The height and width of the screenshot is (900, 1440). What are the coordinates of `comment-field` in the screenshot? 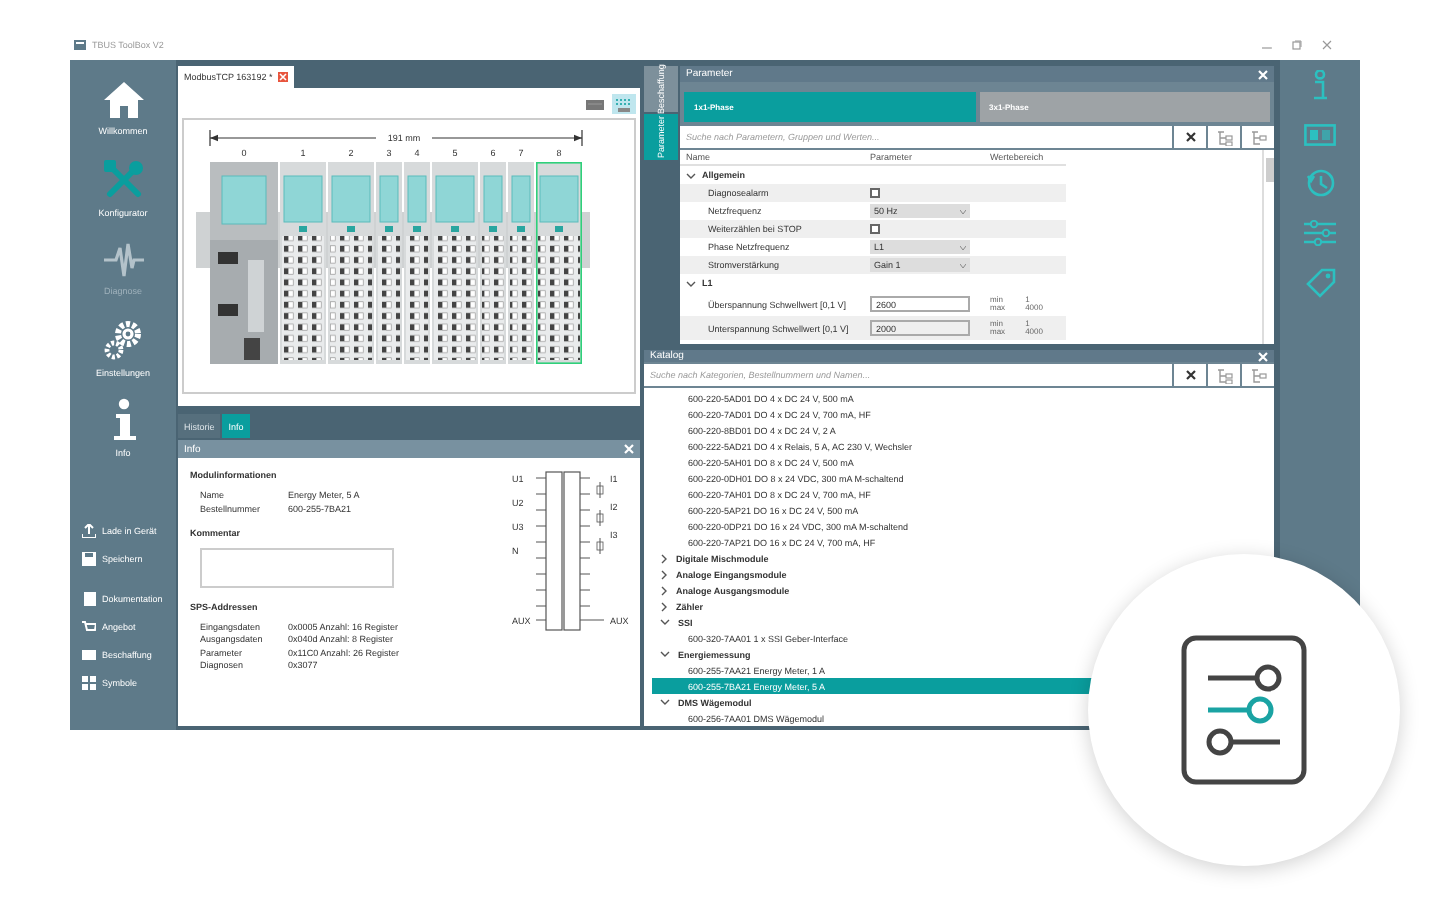 It's located at (297, 567).